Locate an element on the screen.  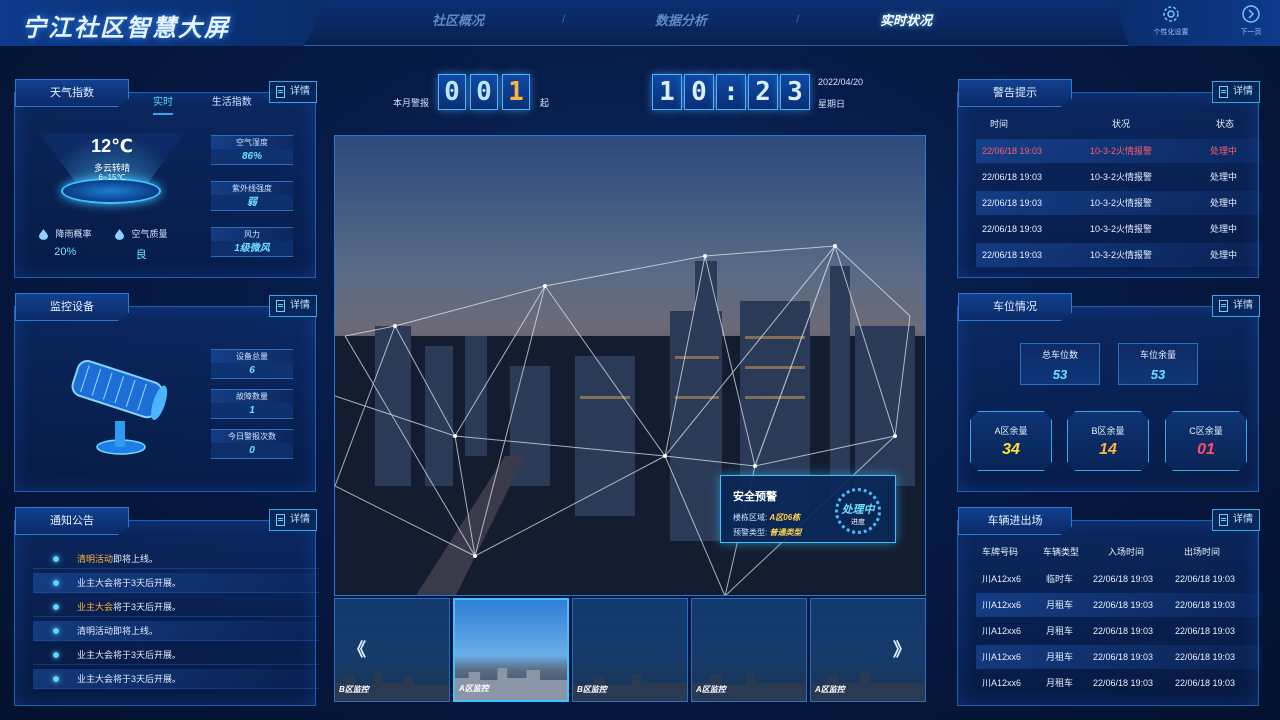
next-page-button: 下一页 is located at coordinates (1251, 20).